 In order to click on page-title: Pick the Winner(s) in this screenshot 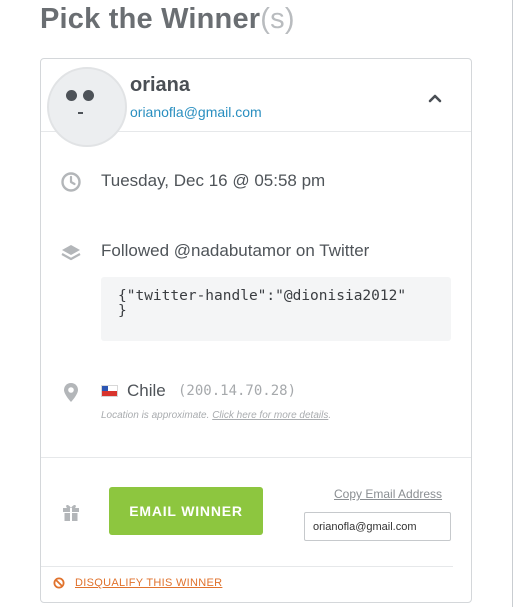, I will do `click(167, 19)`.